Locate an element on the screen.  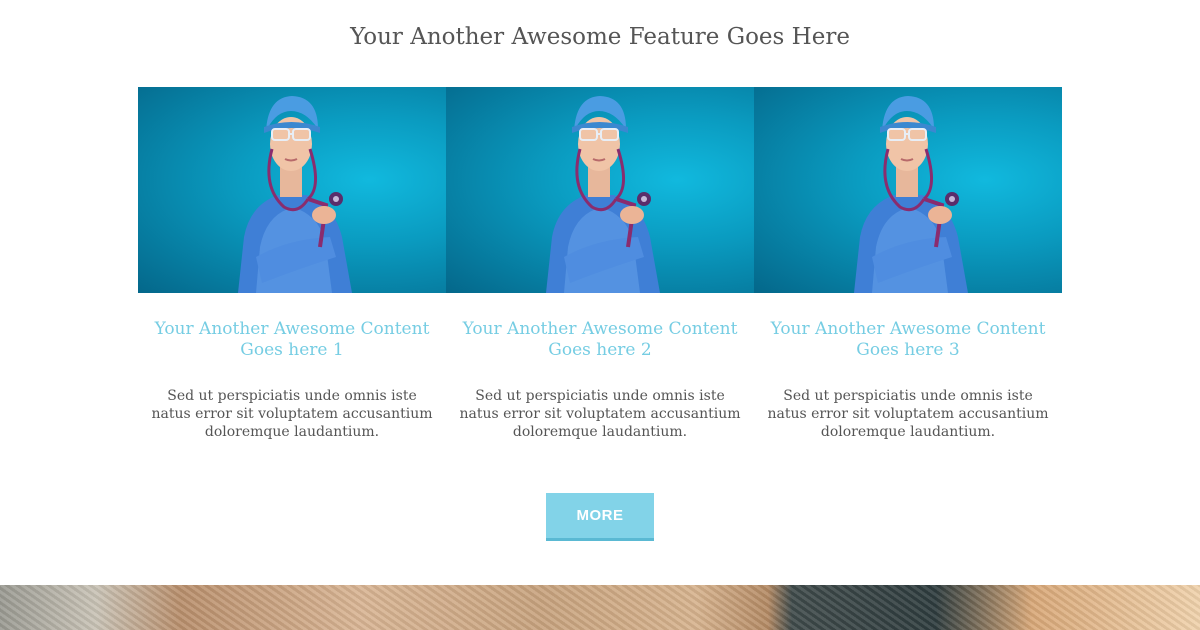
card-title: Your Another Awesome Content Goes here 3 is located at coordinates (908, 340).